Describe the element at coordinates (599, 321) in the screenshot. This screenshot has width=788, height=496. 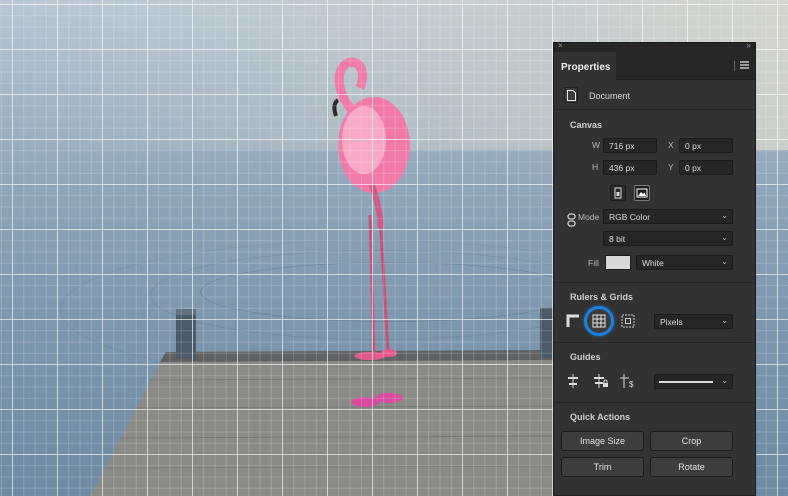
I see `grid-icon` at that location.